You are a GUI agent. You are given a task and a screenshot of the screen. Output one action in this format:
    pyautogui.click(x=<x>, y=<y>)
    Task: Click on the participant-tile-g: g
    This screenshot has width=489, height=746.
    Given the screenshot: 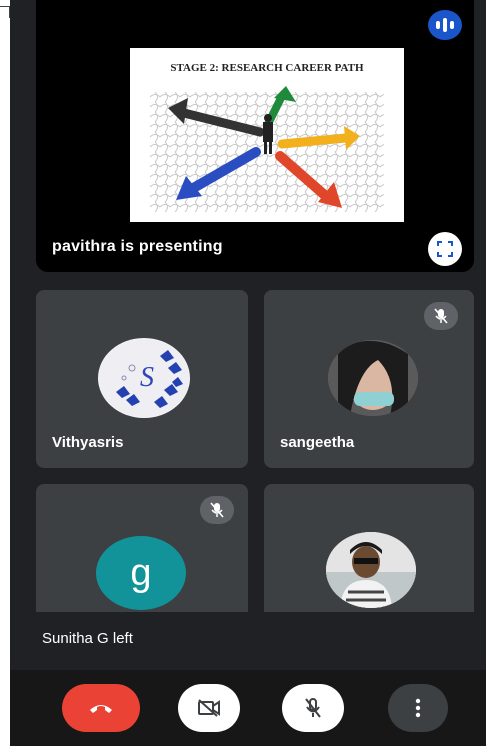 What is the action you would take?
    pyautogui.click(x=142, y=548)
    